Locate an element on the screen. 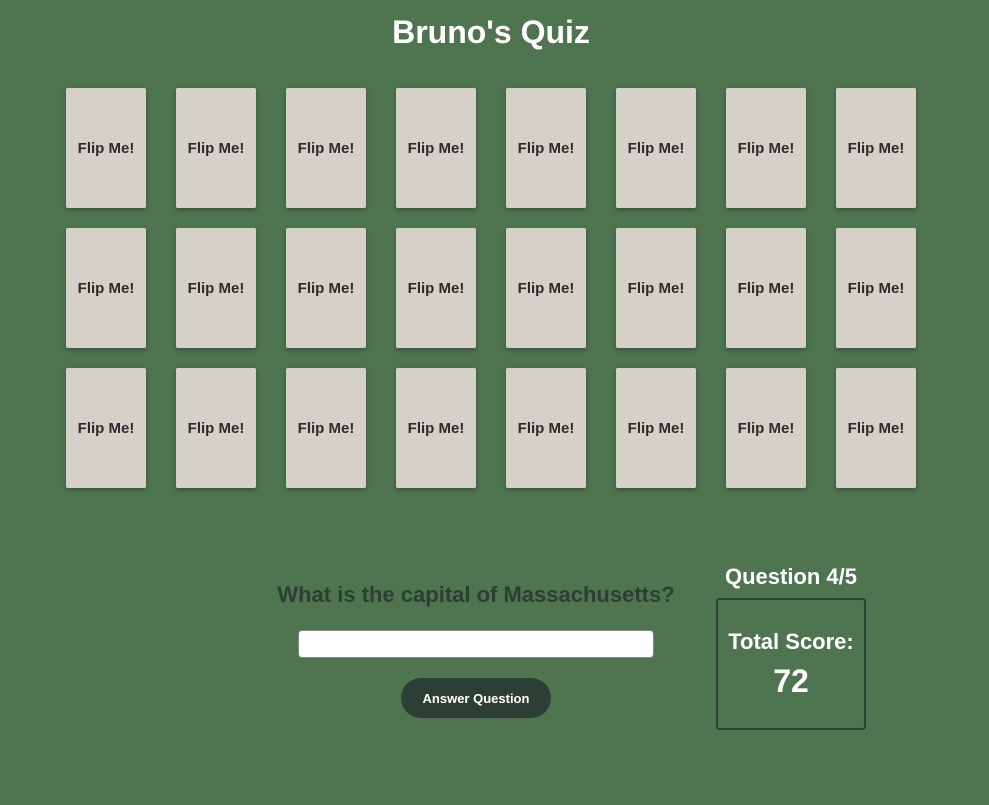 The image size is (989, 805). answer-question-button: Answer Question is located at coordinates (476, 698).